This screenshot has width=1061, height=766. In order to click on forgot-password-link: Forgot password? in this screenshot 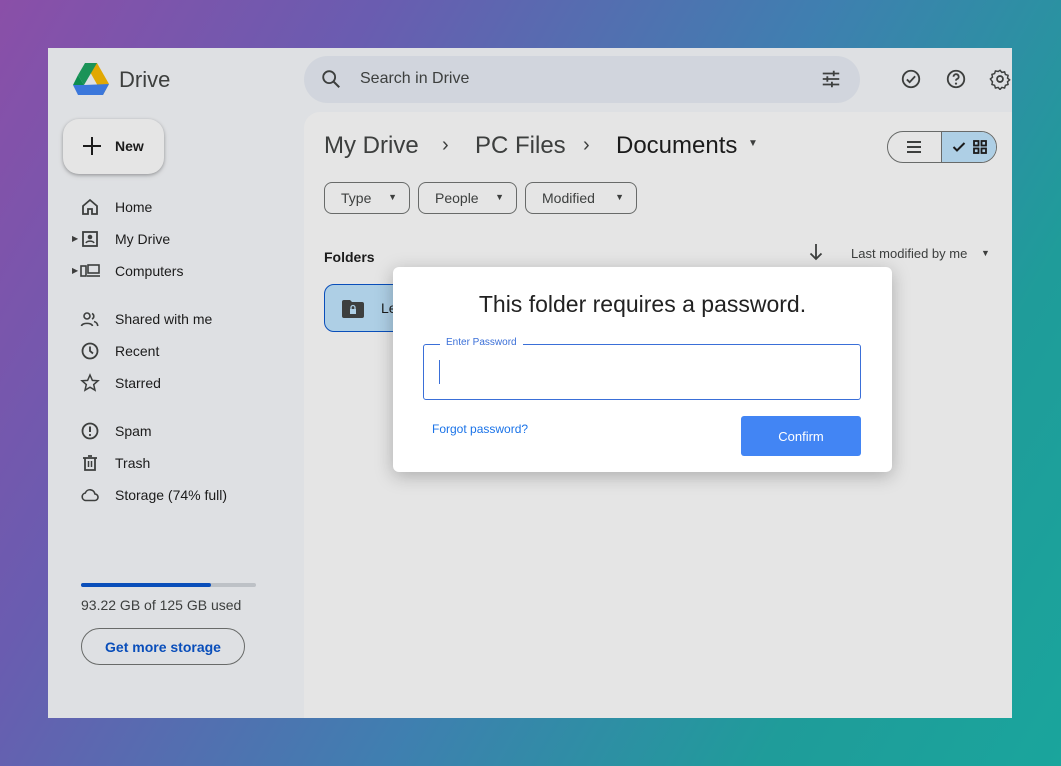, I will do `click(480, 429)`.